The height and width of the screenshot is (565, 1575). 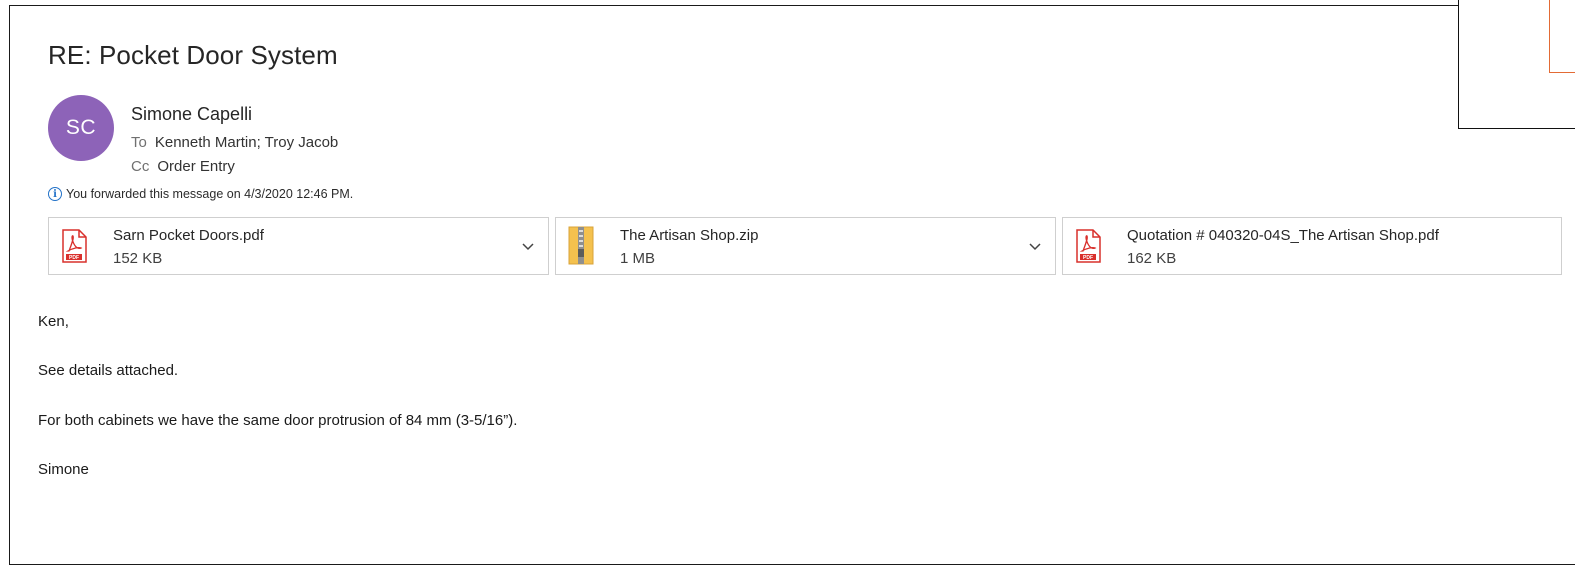 What do you see at coordinates (63, 469) in the screenshot?
I see `body-signature: Simone` at bounding box center [63, 469].